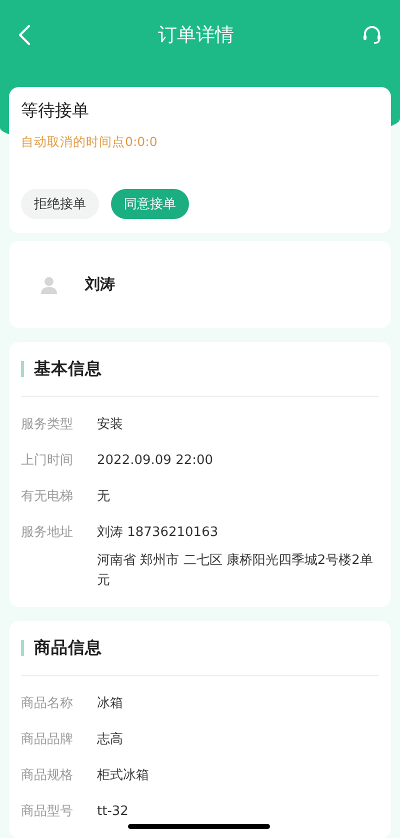  What do you see at coordinates (47, 497) in the screenshot?
I see `field-label: 有无电梯` at bounding box center [47, 497].